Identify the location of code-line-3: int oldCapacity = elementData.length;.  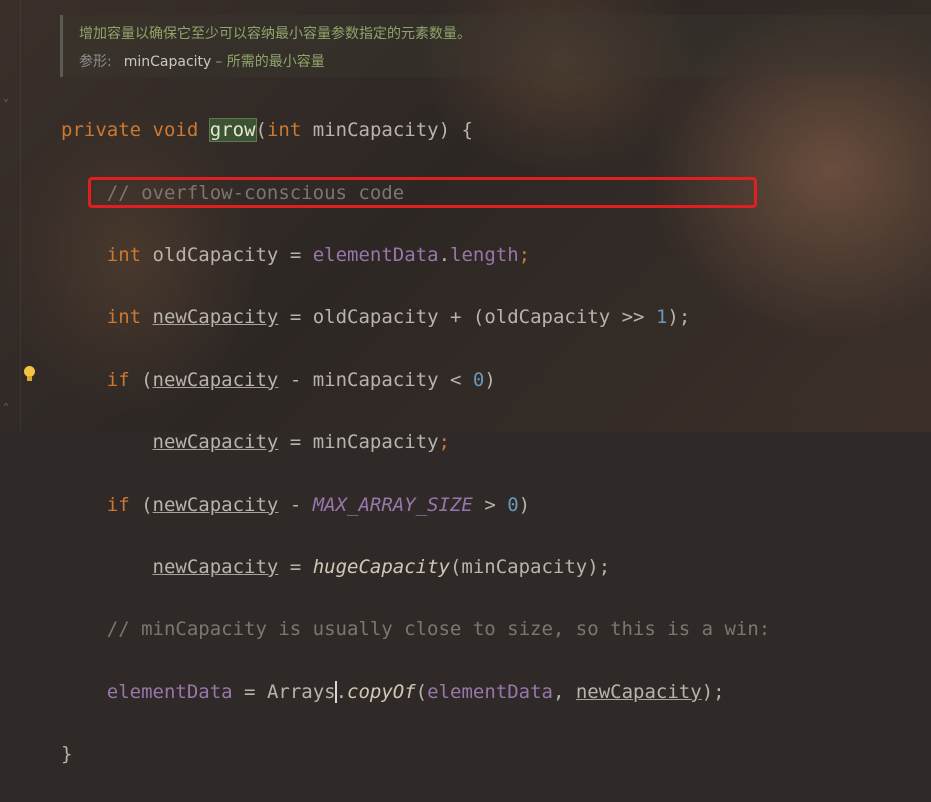
(318, 254).